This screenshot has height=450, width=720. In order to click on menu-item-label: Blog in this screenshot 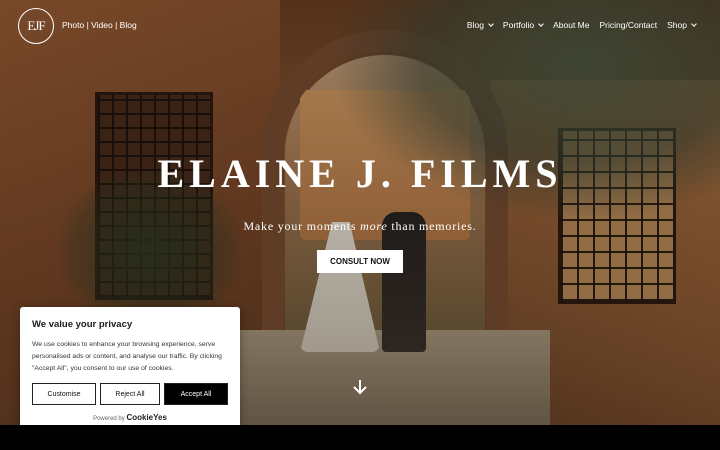, I will do `click(475, 25)`.